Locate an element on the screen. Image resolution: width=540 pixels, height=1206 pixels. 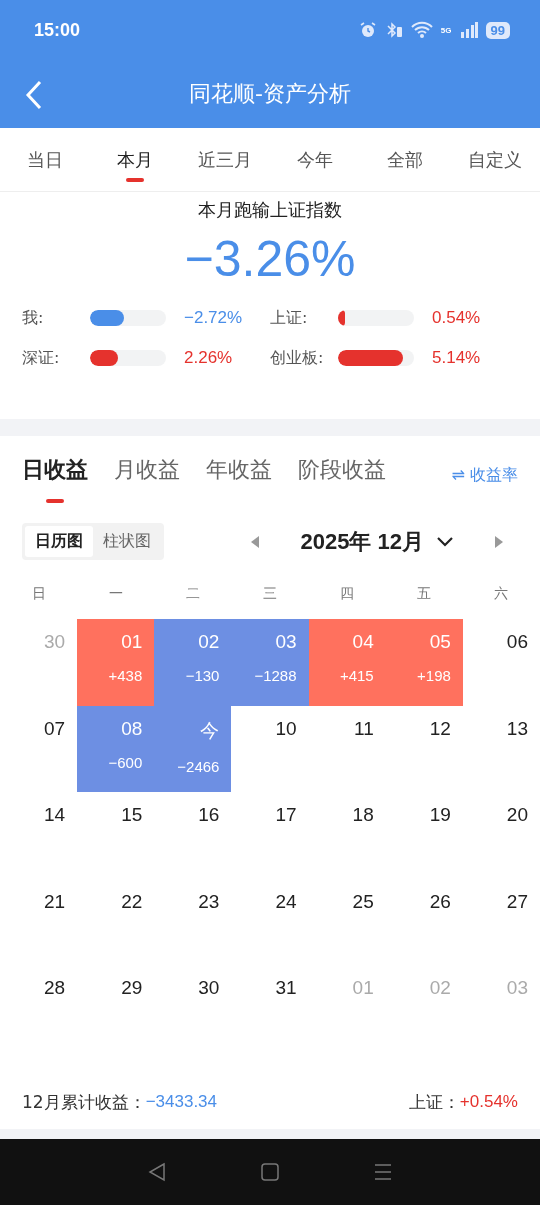
calendar-day: 07 is located at coordinates (39, 749).